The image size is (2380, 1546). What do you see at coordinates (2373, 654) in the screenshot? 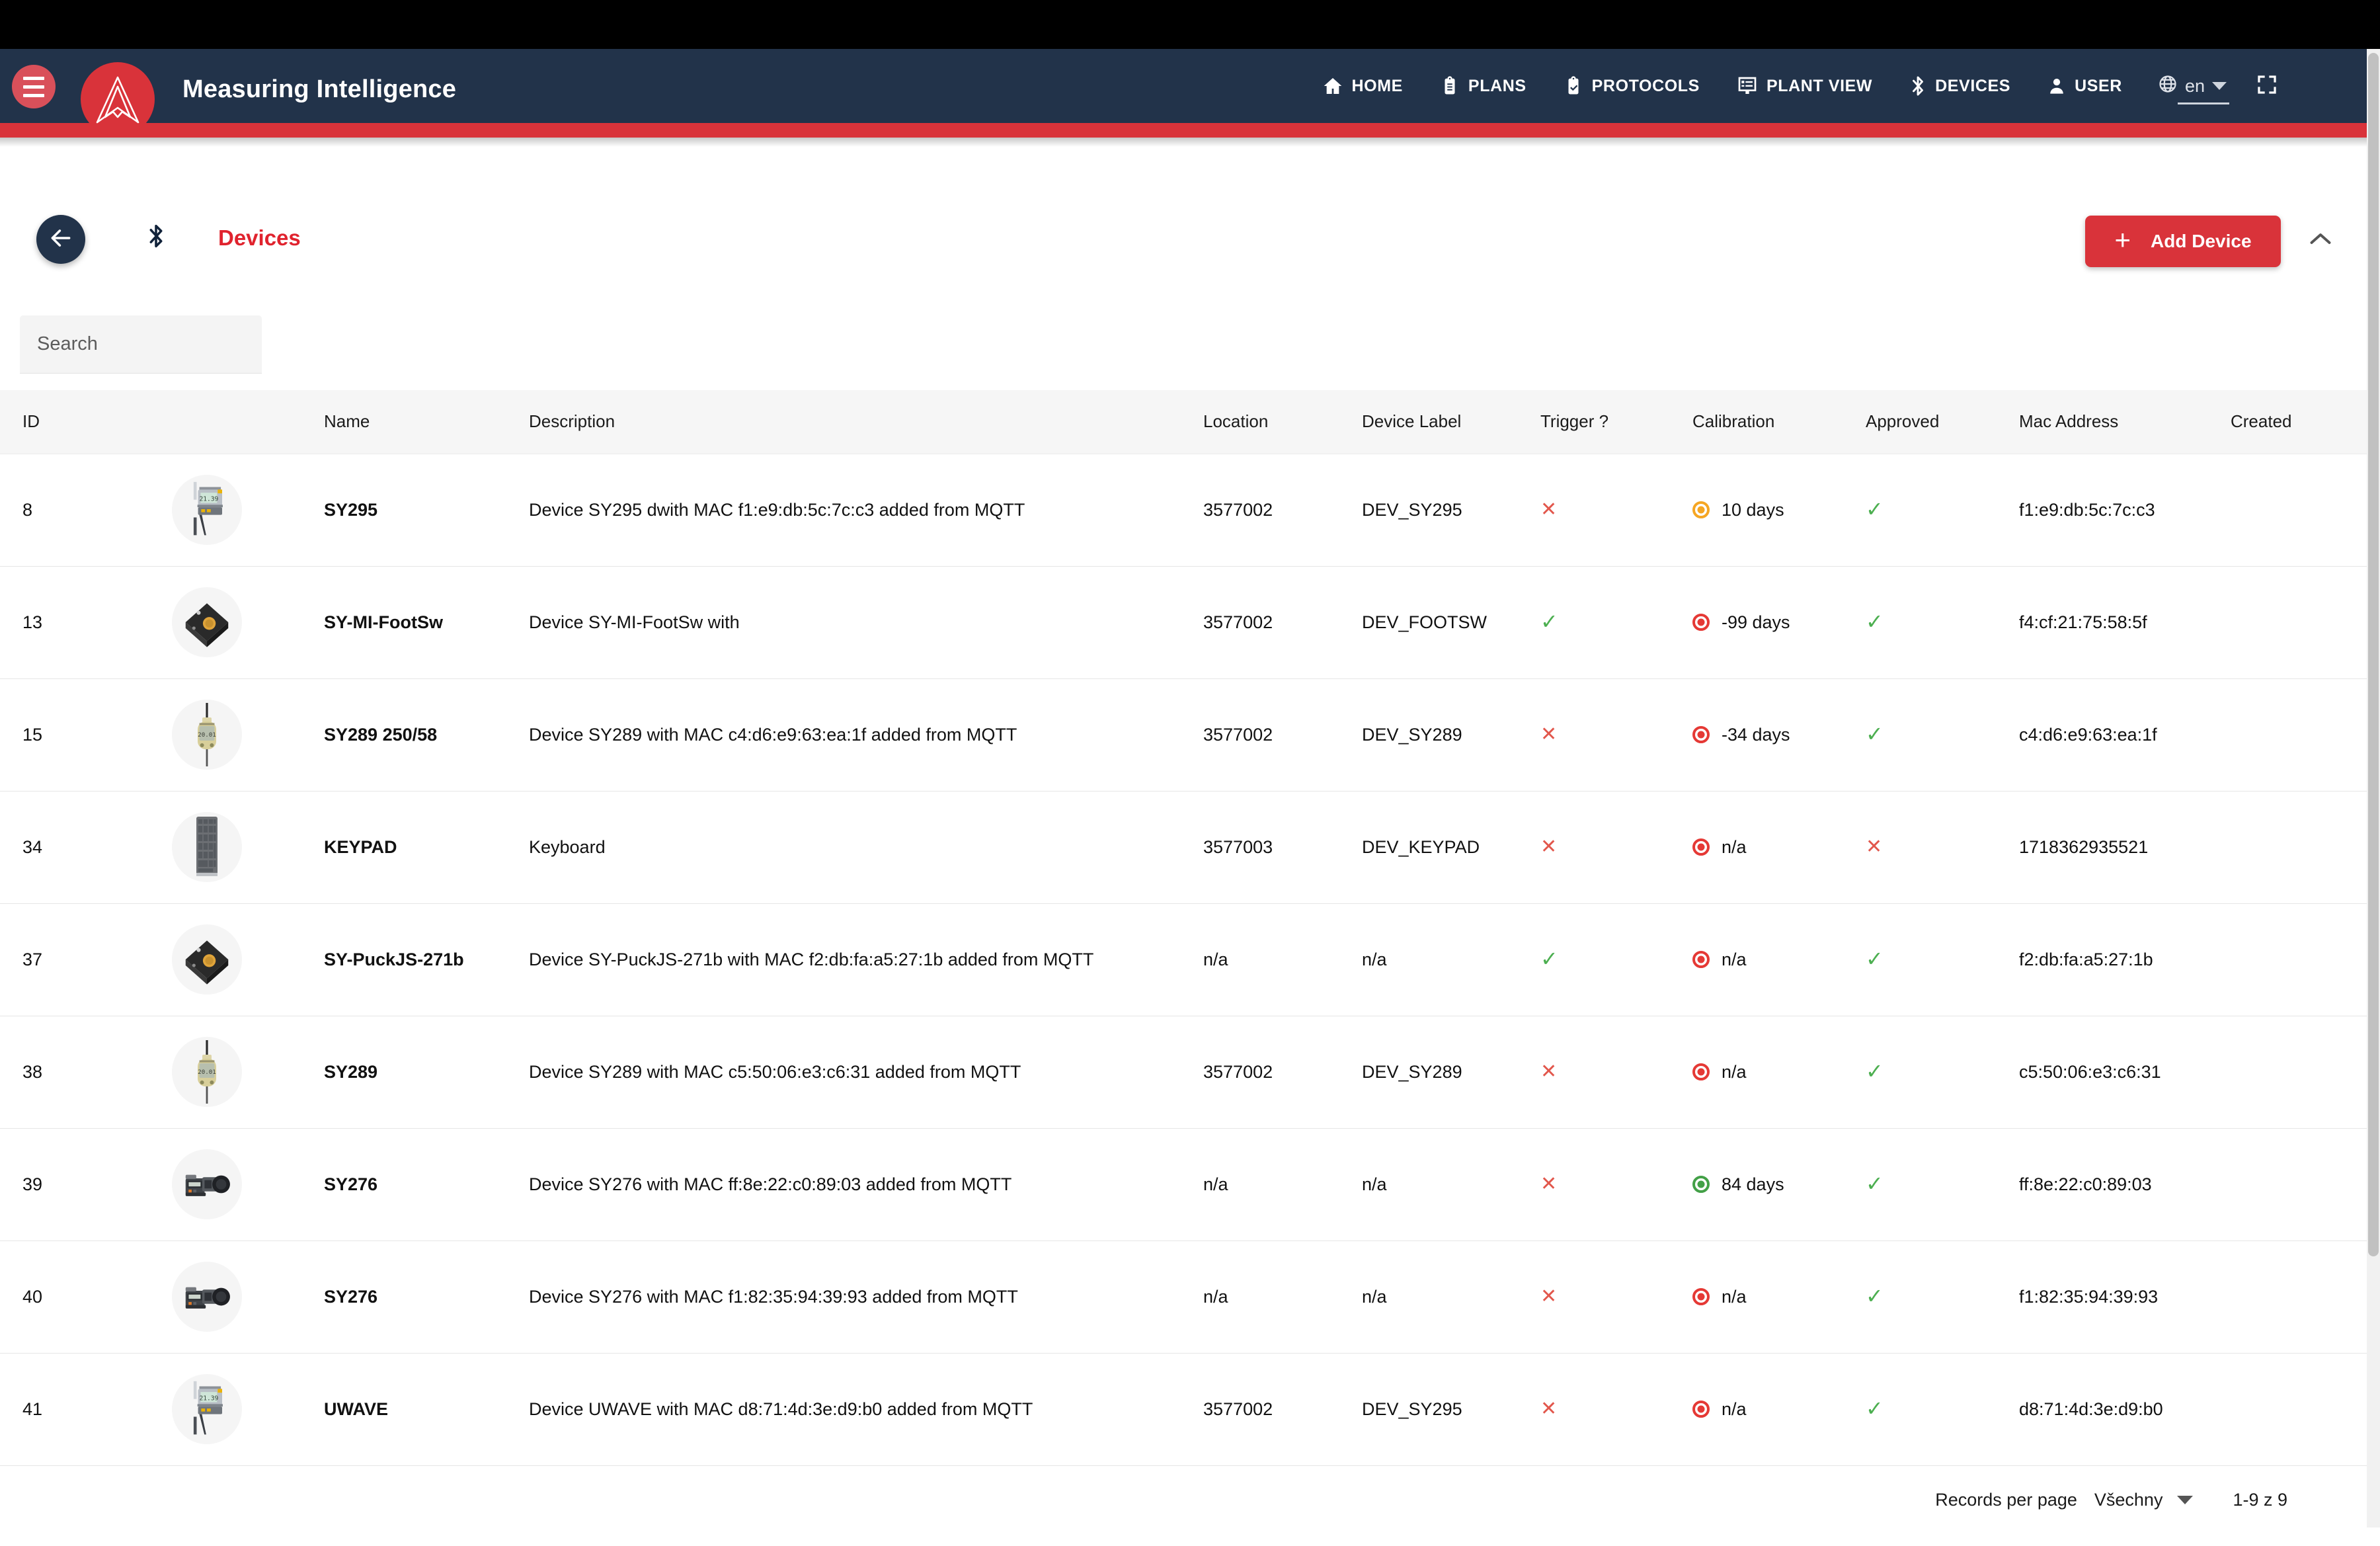
I see `page-scrollbar-thumb` at bounding box center [2373, 654].